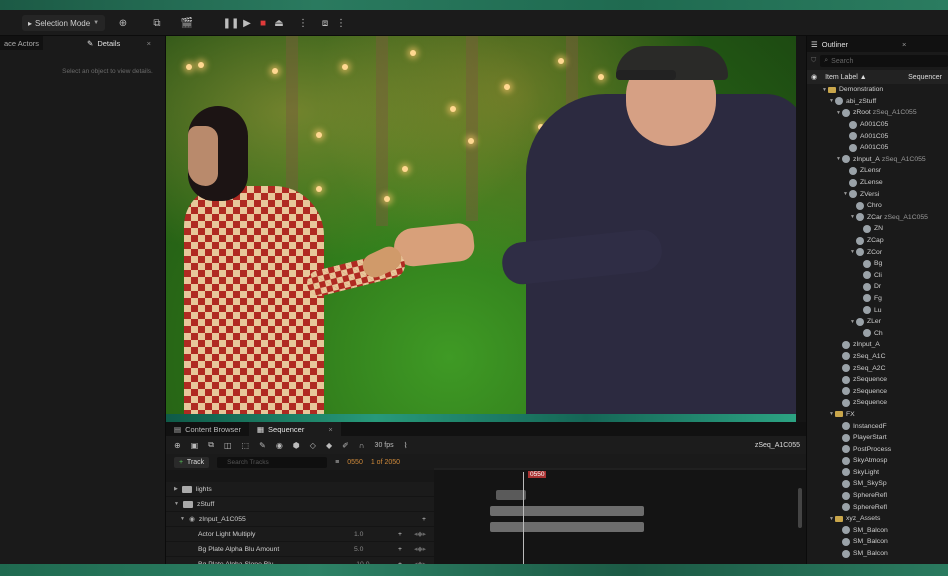  Describe the element at coordinates (928, 77) in the screenshot. I see `column-sequencer: Sequencer` at that location.